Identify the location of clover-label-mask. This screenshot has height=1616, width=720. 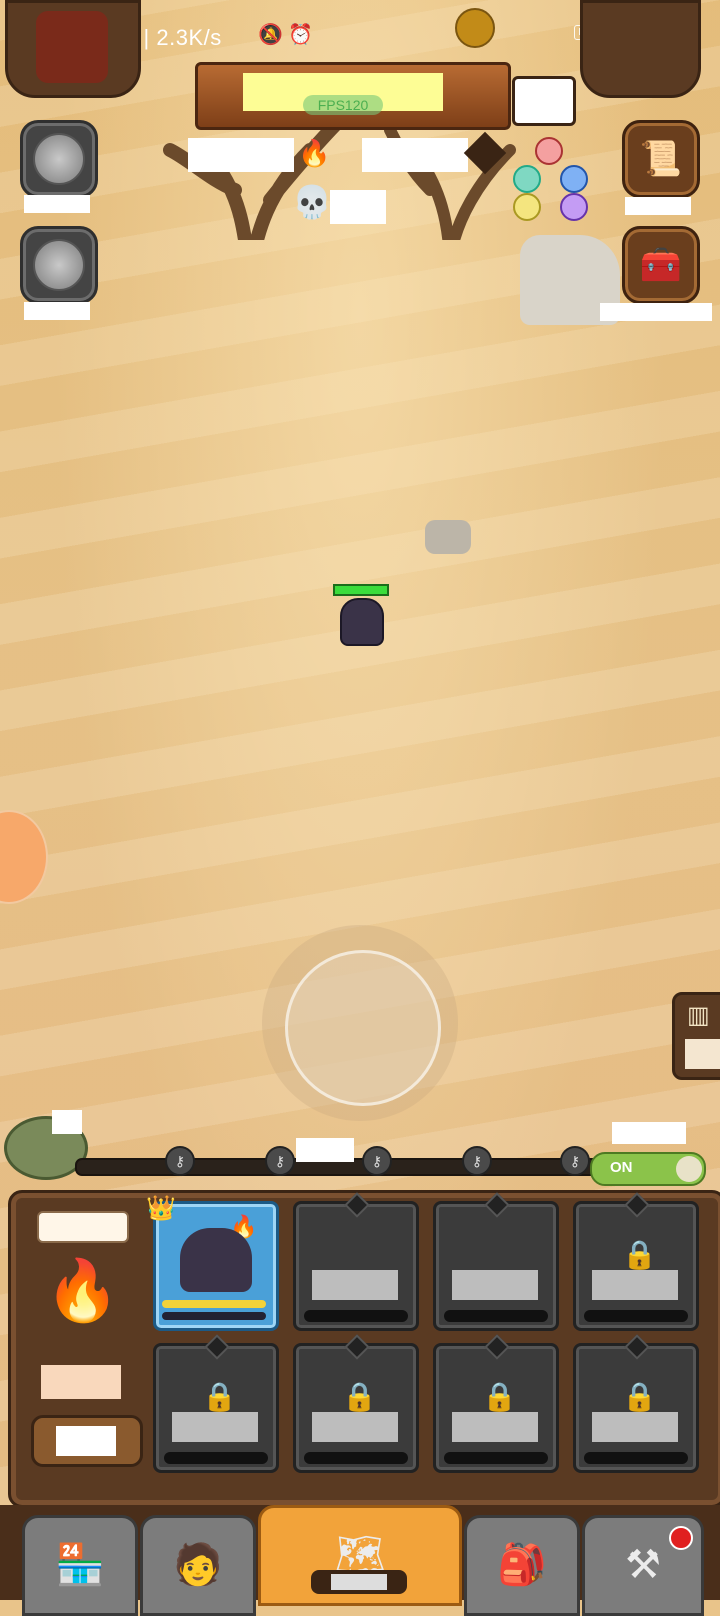
(57, 204).